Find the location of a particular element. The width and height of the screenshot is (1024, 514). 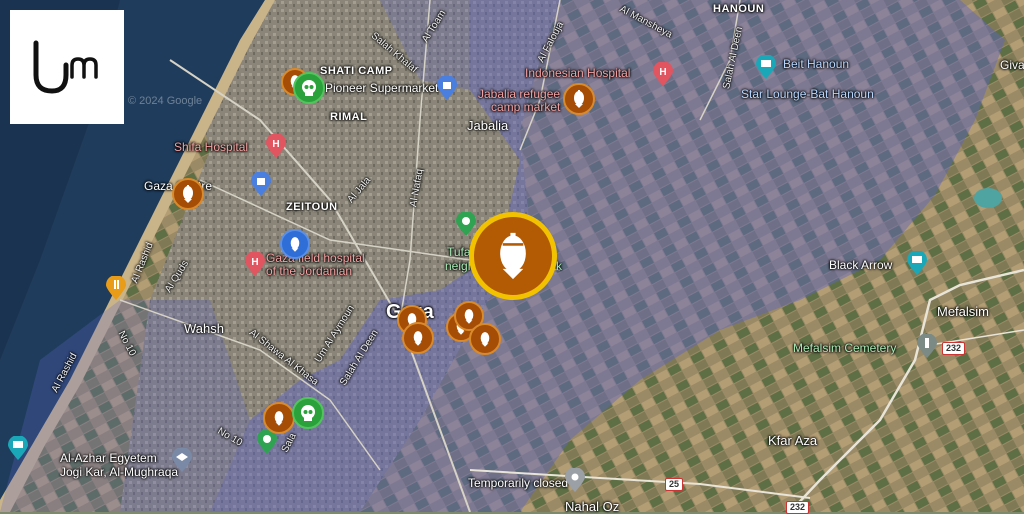

label-star-lounge: Star Lounge-Bat Hanoun is located at coordinates (807, 94).